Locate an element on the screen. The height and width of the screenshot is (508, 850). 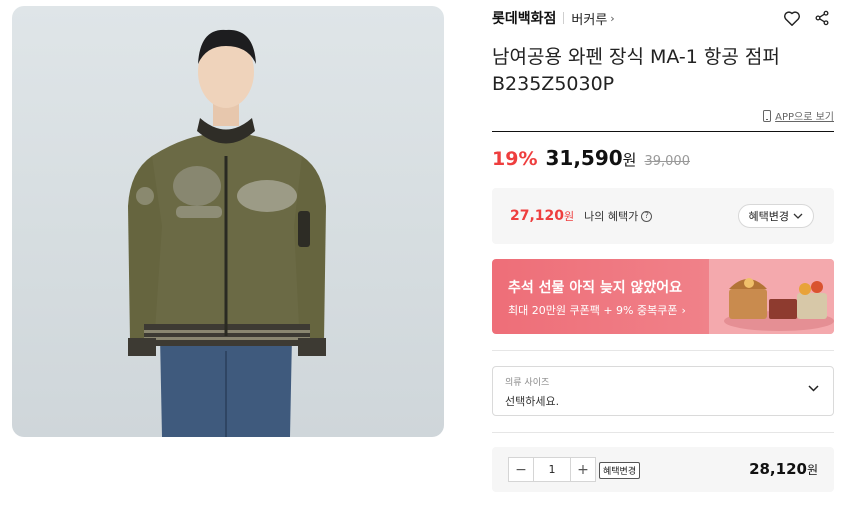
my-benefit-box: 27,120원 나의 혜택가 ? 혜택변경 is located at coordinates (663, 216).